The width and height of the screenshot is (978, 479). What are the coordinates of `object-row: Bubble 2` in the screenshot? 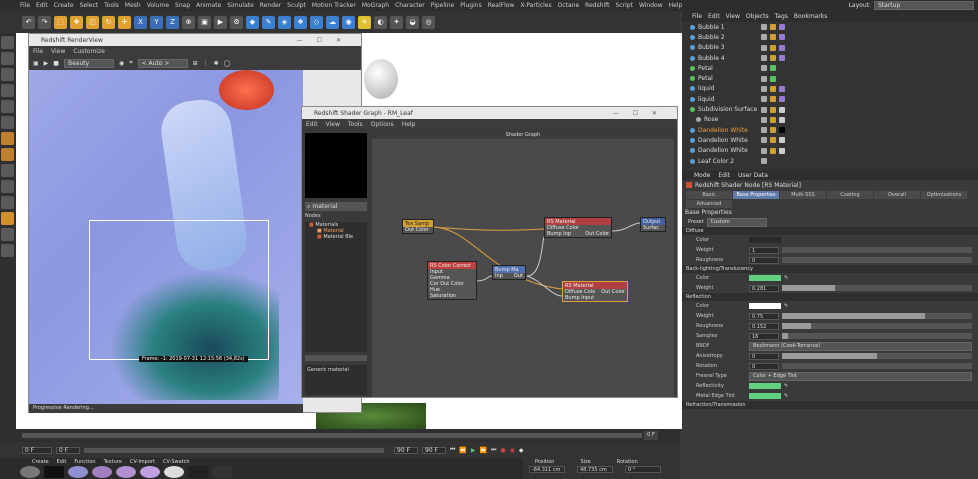 It's located at (830, 37).